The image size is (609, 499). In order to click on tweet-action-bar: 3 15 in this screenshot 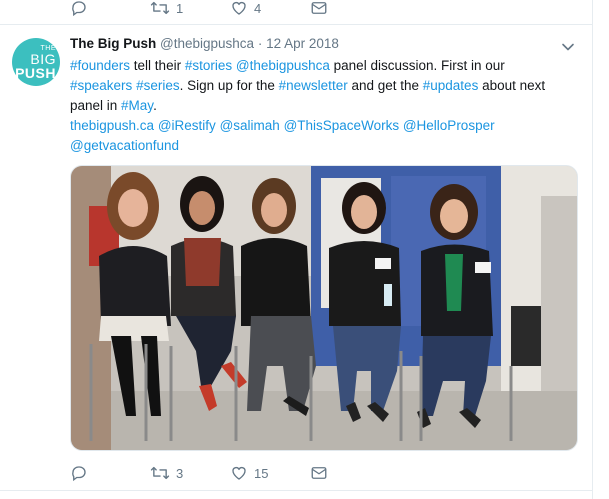, I will do `click(230, 473)`.